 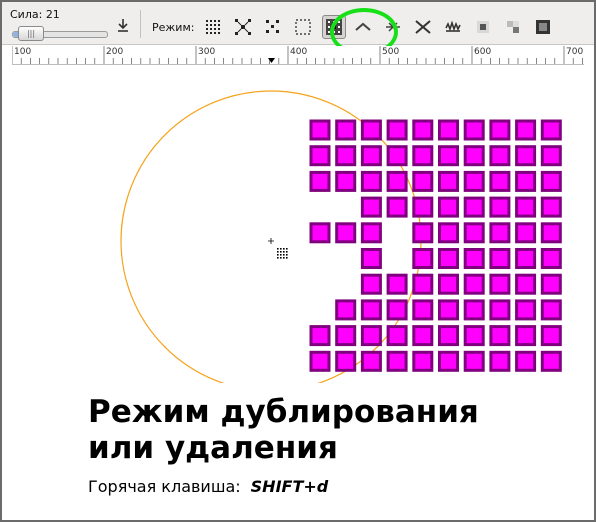 I want to click on mode-button-jitter-color, so click(x=513, y=27).